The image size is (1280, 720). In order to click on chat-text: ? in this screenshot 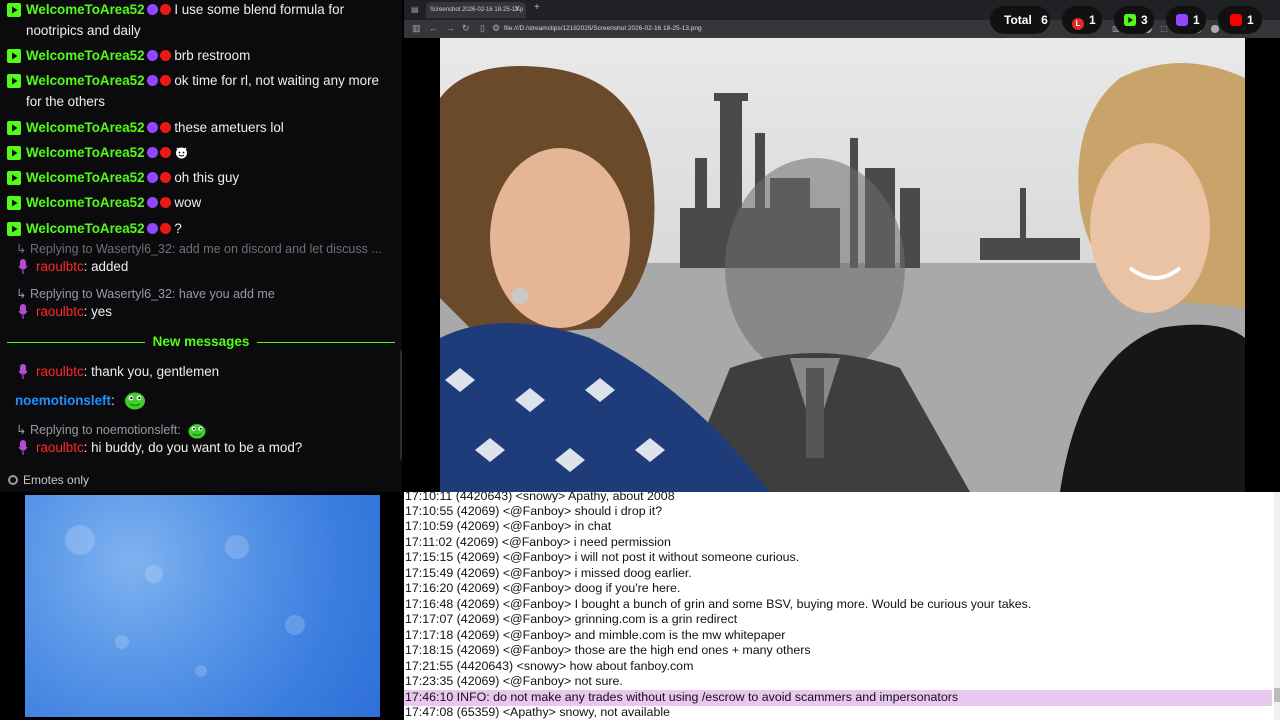, I will do `click(178, 228)`.